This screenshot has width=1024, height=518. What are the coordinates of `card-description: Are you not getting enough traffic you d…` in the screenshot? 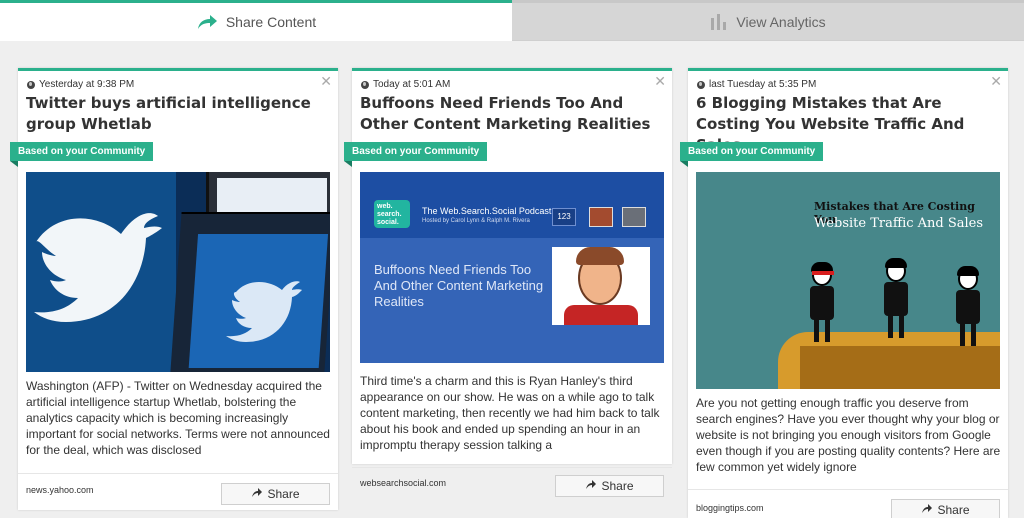 It's located at (848, 435).